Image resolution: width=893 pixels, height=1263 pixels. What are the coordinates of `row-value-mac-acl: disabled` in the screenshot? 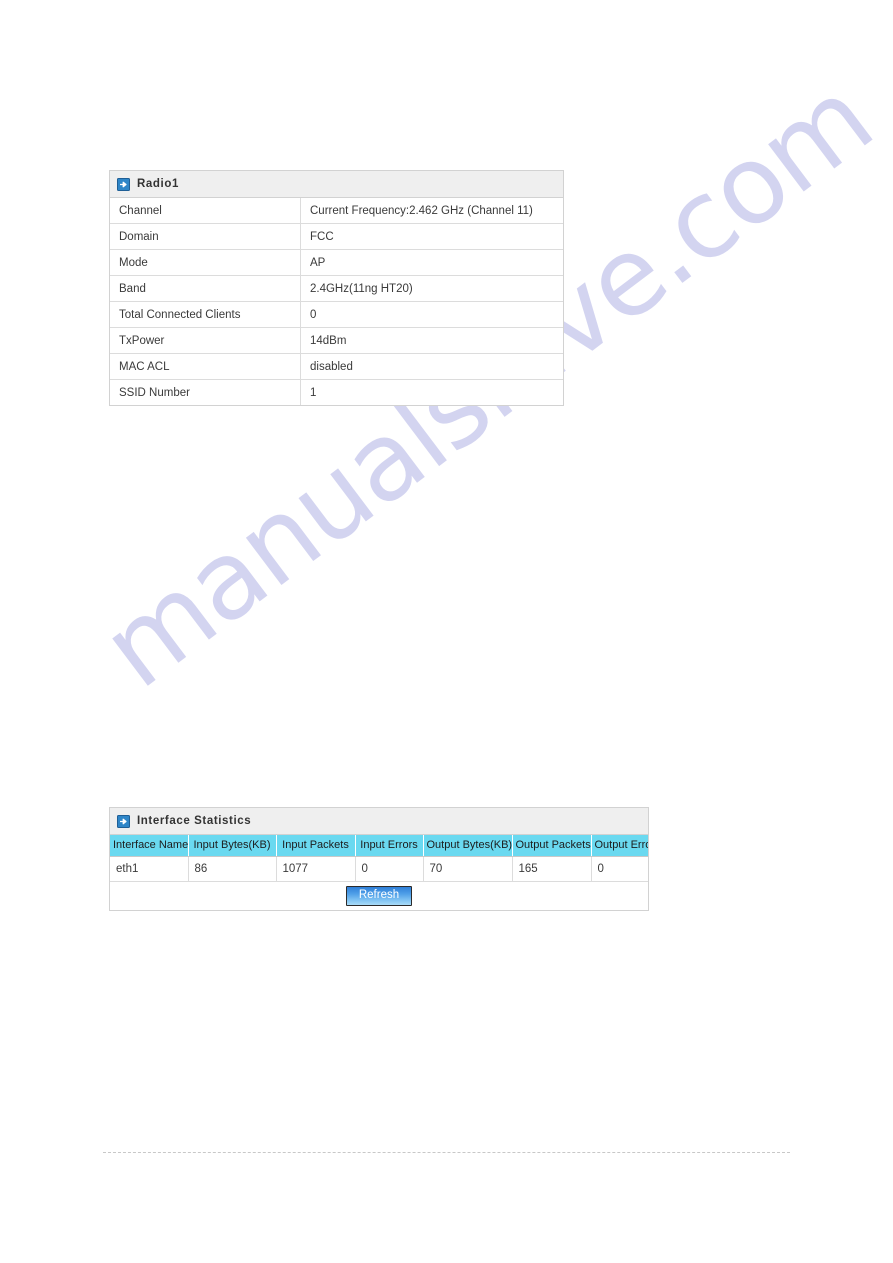 It's located at (431, 366).